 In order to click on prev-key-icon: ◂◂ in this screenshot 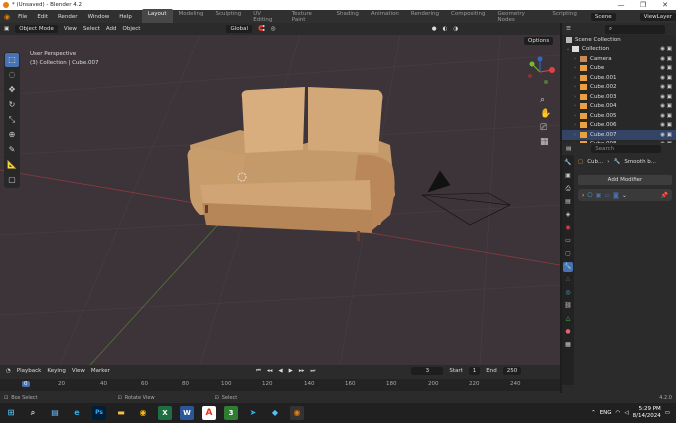, I will do `click(270, 371)`.